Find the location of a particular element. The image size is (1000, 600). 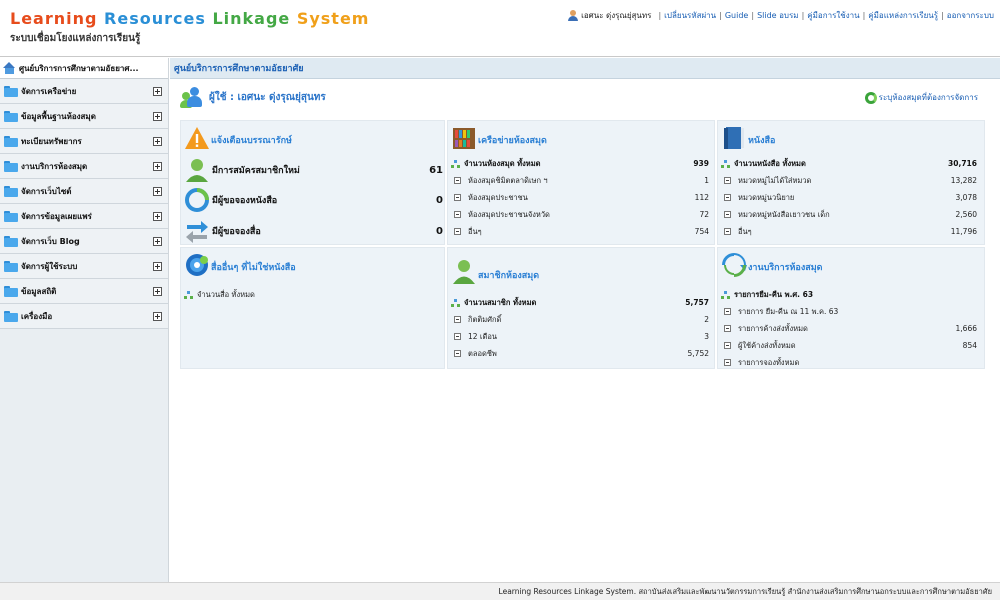

user-manual-link: คู่มือการใช้งาน is located at coordinates (833, 15).